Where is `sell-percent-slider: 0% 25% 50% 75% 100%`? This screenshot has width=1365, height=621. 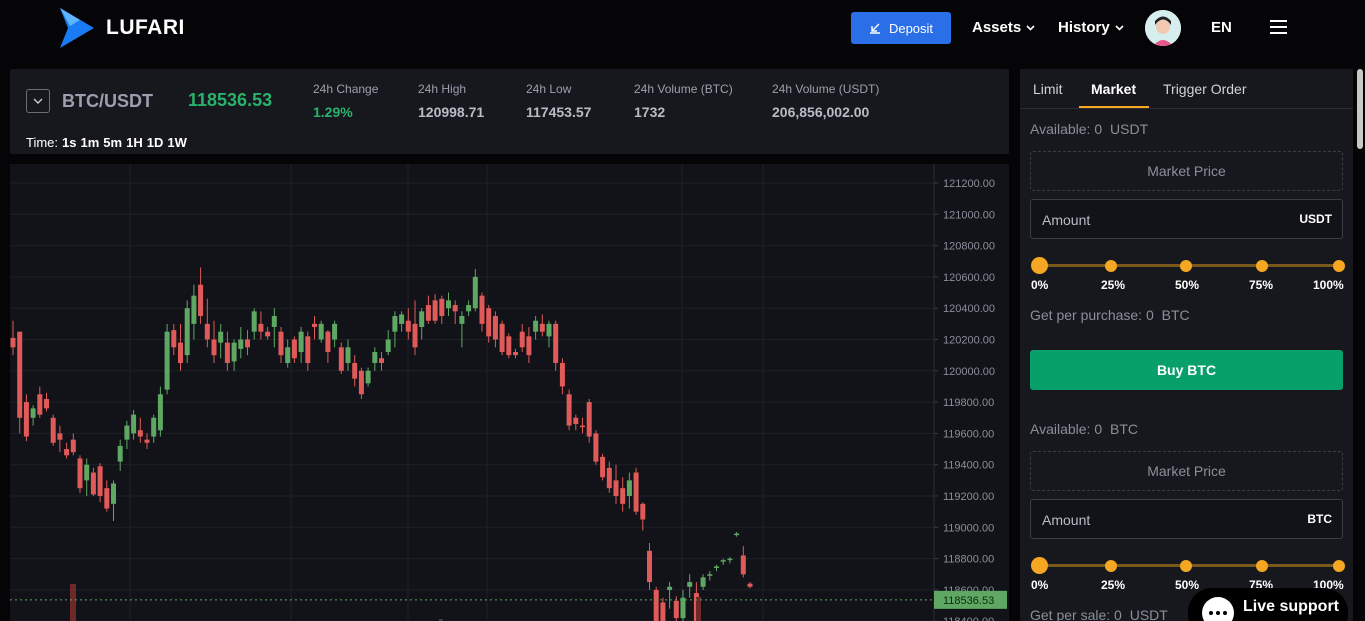
sell-percent-slider: 0% 25% 50% 75% 100% is located at coordinates (1187, 574).